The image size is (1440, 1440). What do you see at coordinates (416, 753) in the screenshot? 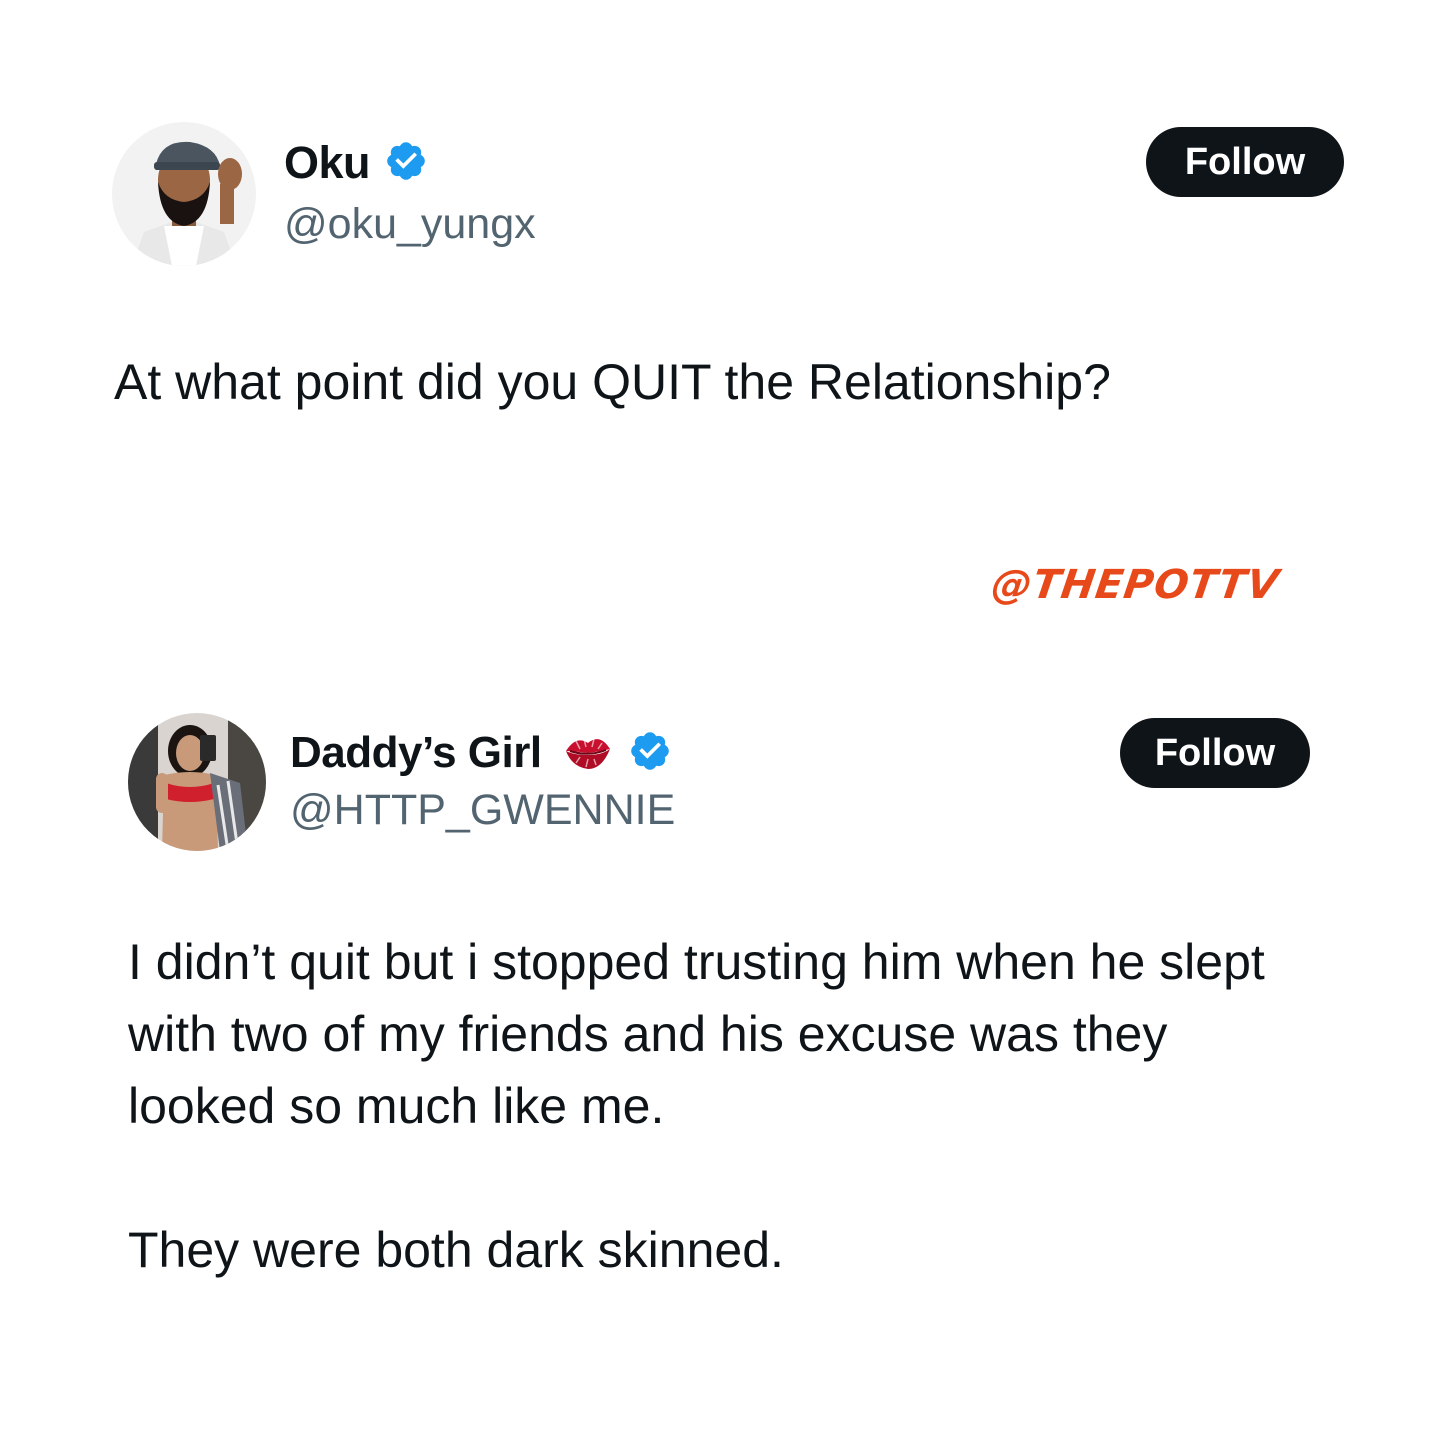
I see `display-name: Daddy’s Girl` at bounding box center [416, 753].